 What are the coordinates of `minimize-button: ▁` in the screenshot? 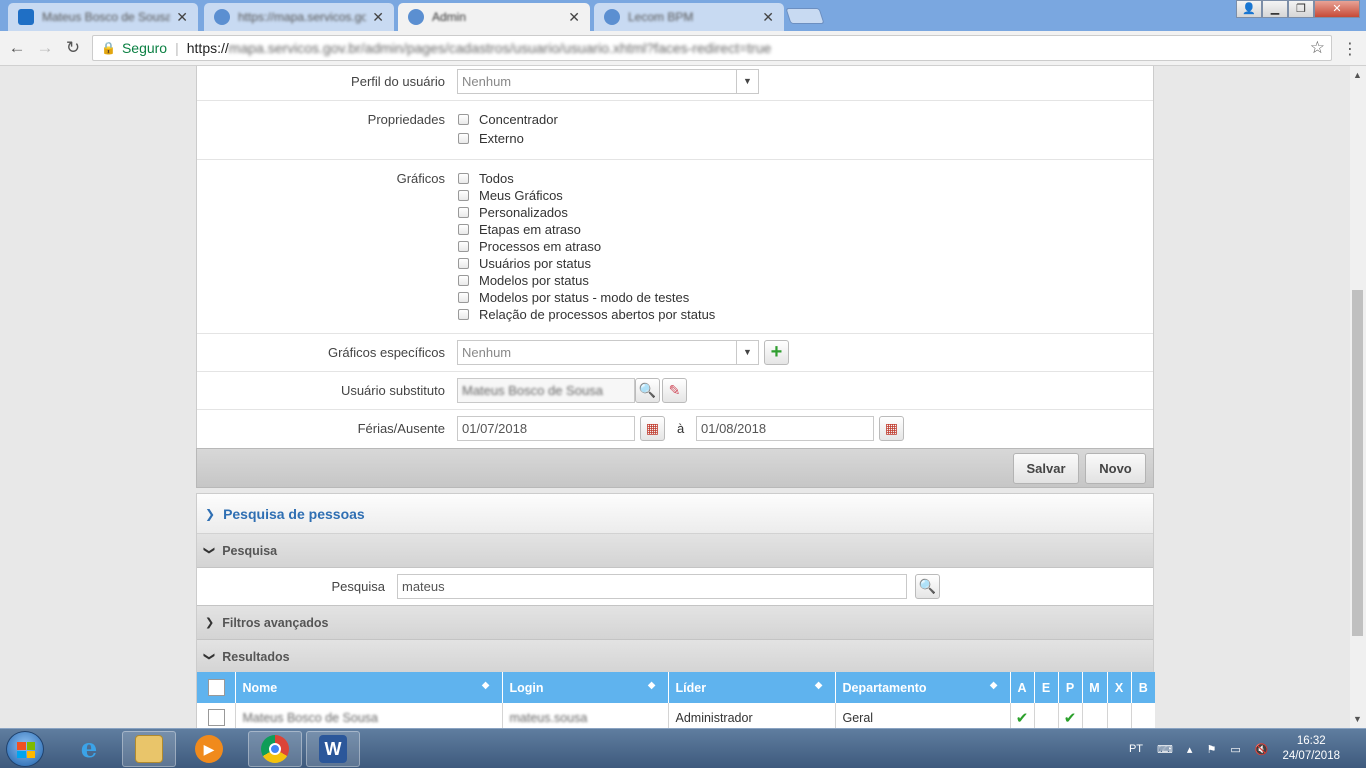 It's located at (1275, 9).